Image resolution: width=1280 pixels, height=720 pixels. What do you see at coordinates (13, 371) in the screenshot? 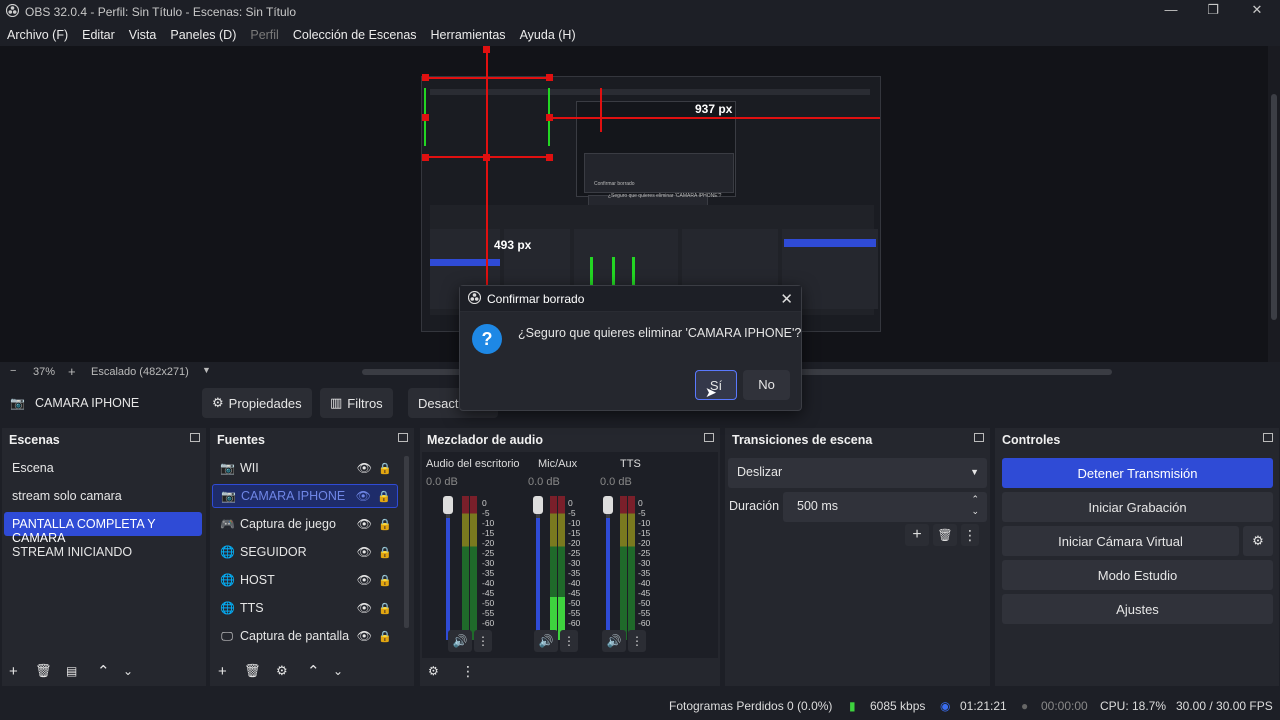
I see `zoom-out-button: −` at bounding box center [13, 371].